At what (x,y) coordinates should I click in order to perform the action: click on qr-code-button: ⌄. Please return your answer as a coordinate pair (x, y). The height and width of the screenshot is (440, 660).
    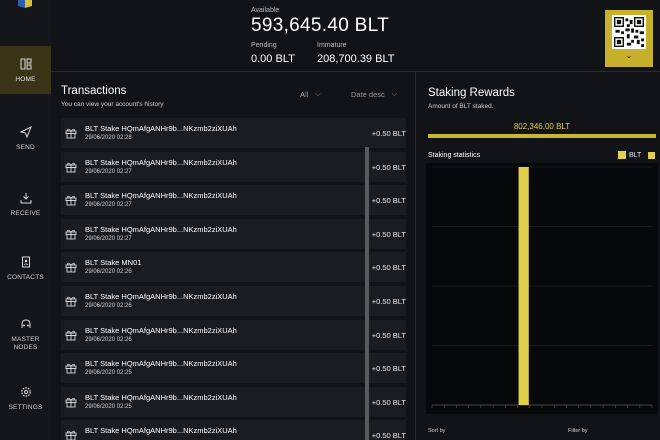
    Looking at the image, I should click on (629, 38).